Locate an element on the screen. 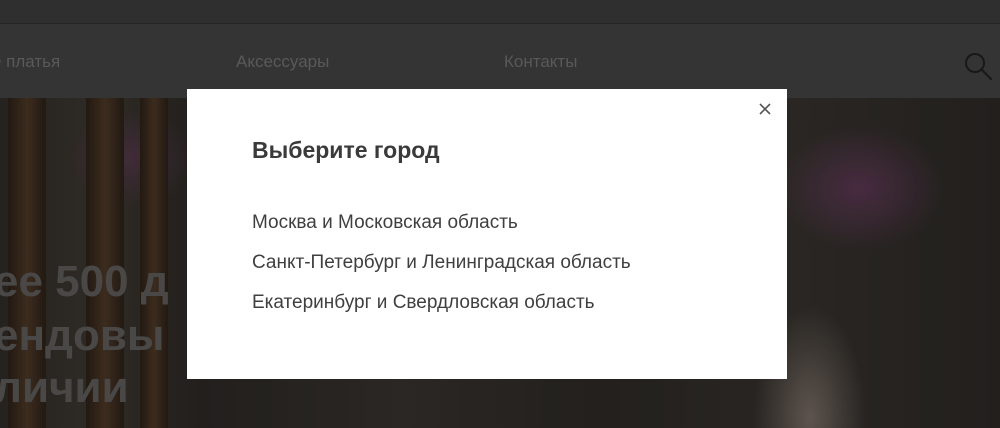  city-option-saint-petersburg: Санкт-Петербург и Ленинградская область is located at coordinates (441, 271).